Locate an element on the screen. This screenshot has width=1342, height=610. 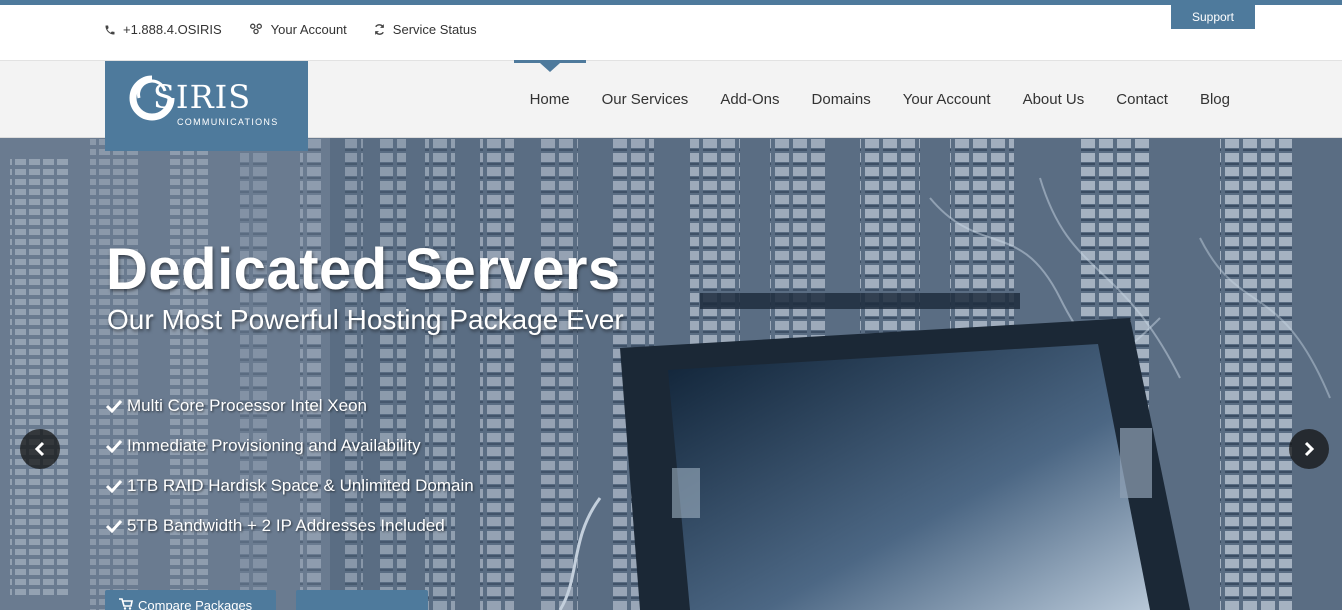
feature-item: 5TB Bandwidth + 2 IP Addresses Included is located at coordinates (290, 526).